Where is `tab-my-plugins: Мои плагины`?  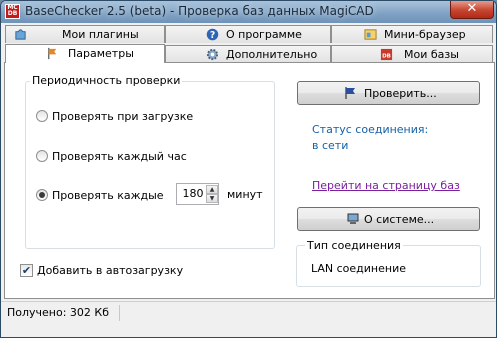
tab-my-plugins: Мои плагины is located at coordinates (85, 34).